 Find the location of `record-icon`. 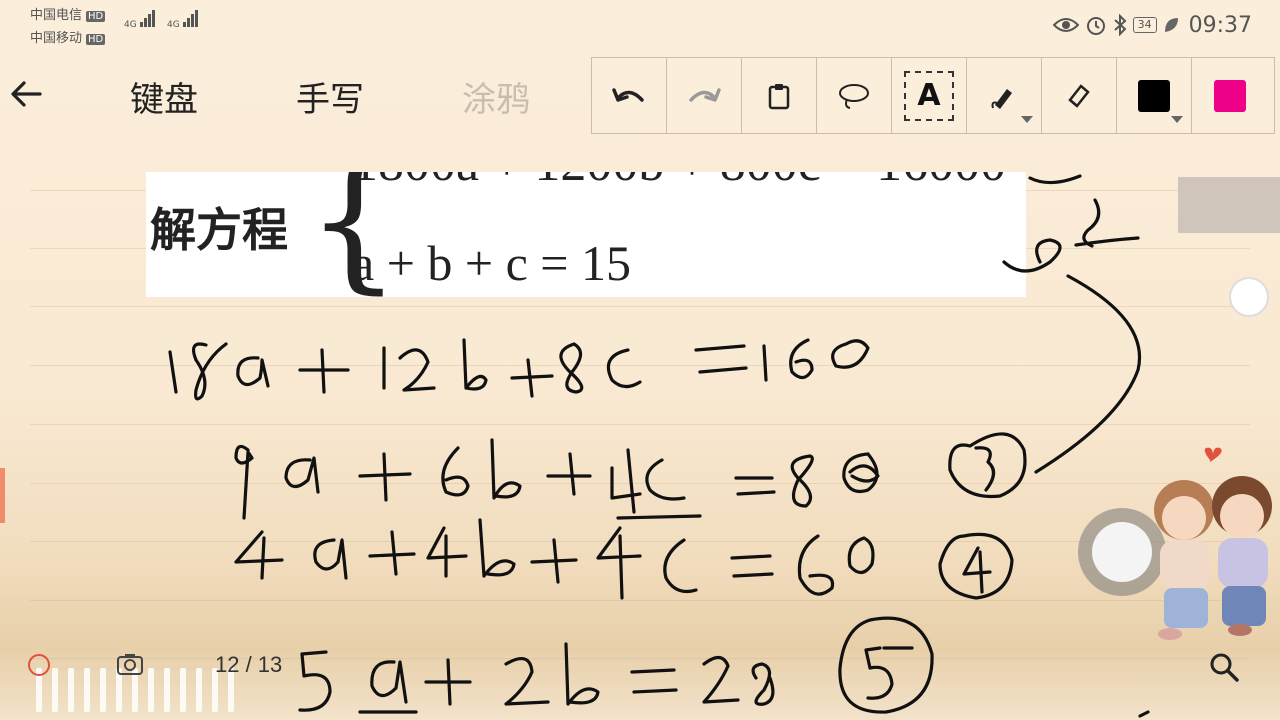

record-icon is located at coordinates (39, 665).